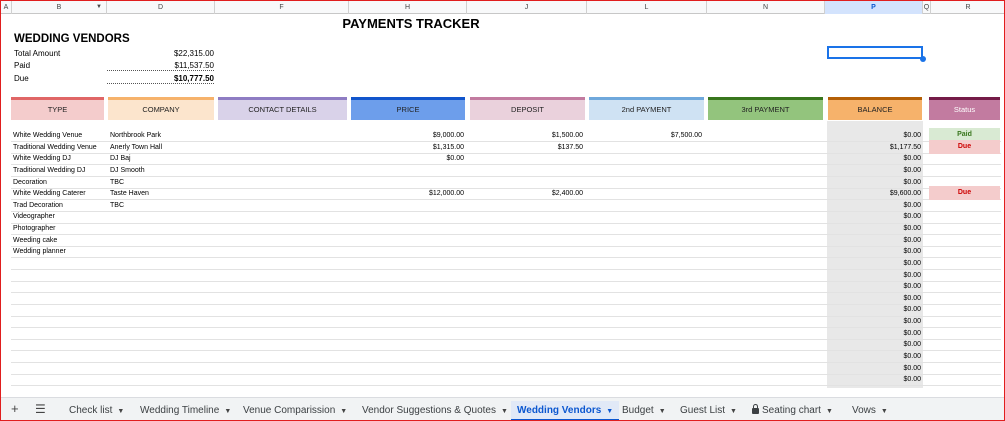 The width and height of the screenshot is (1005, 421). I want to click on cell-price: $12,000.00, so click(407, 193).